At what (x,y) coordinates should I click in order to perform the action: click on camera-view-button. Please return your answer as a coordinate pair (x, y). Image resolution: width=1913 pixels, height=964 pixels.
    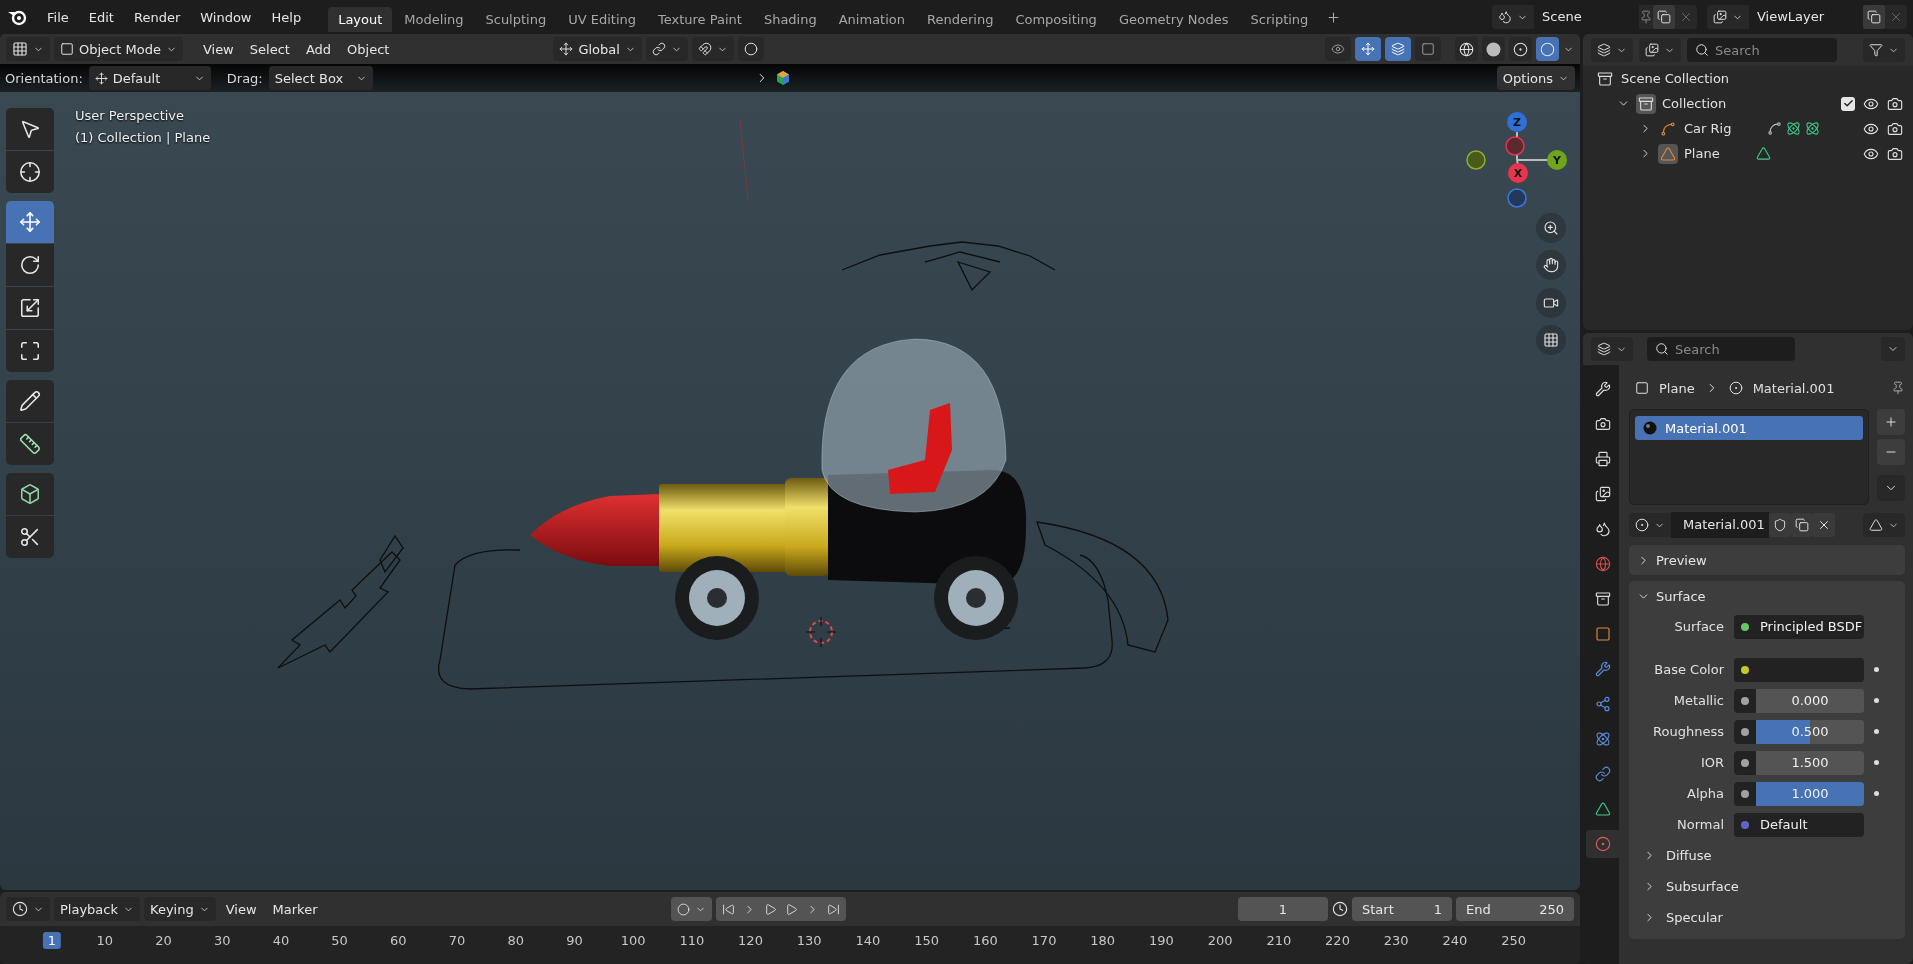
    Looking at the image, I should click on (1551, 303).